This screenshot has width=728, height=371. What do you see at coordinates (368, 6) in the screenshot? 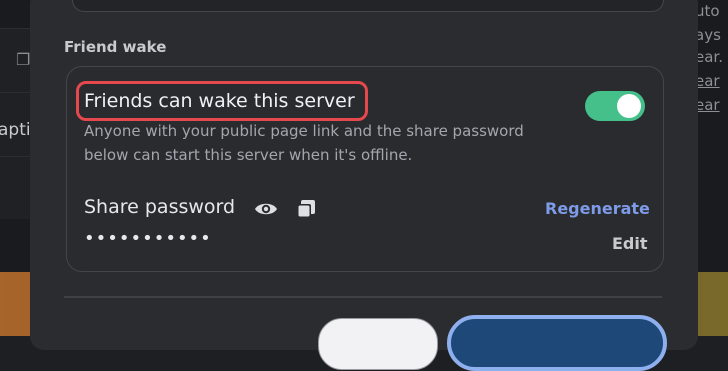
I see `previous-section-card` at bounding box center [368, 6].